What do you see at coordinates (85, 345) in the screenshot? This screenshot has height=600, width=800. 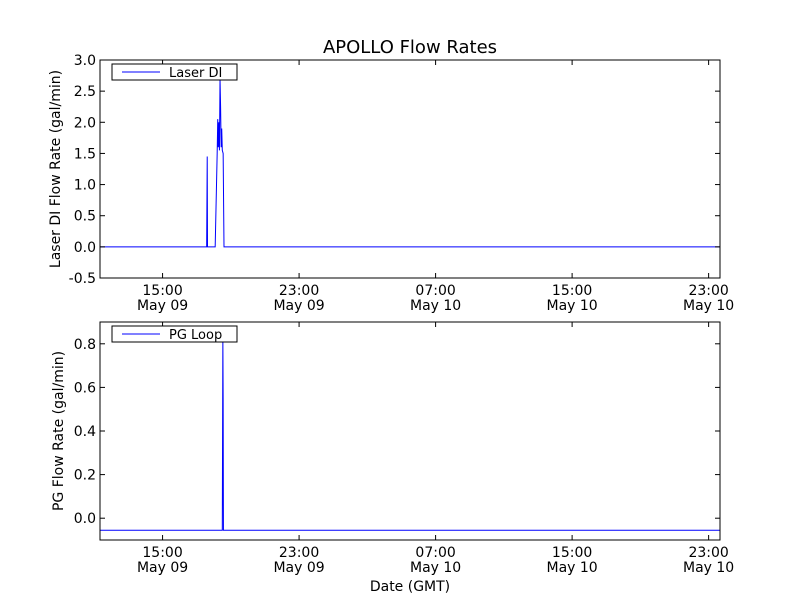 I see `y-tick-label: 0.8` at bounding box center [85, 345].